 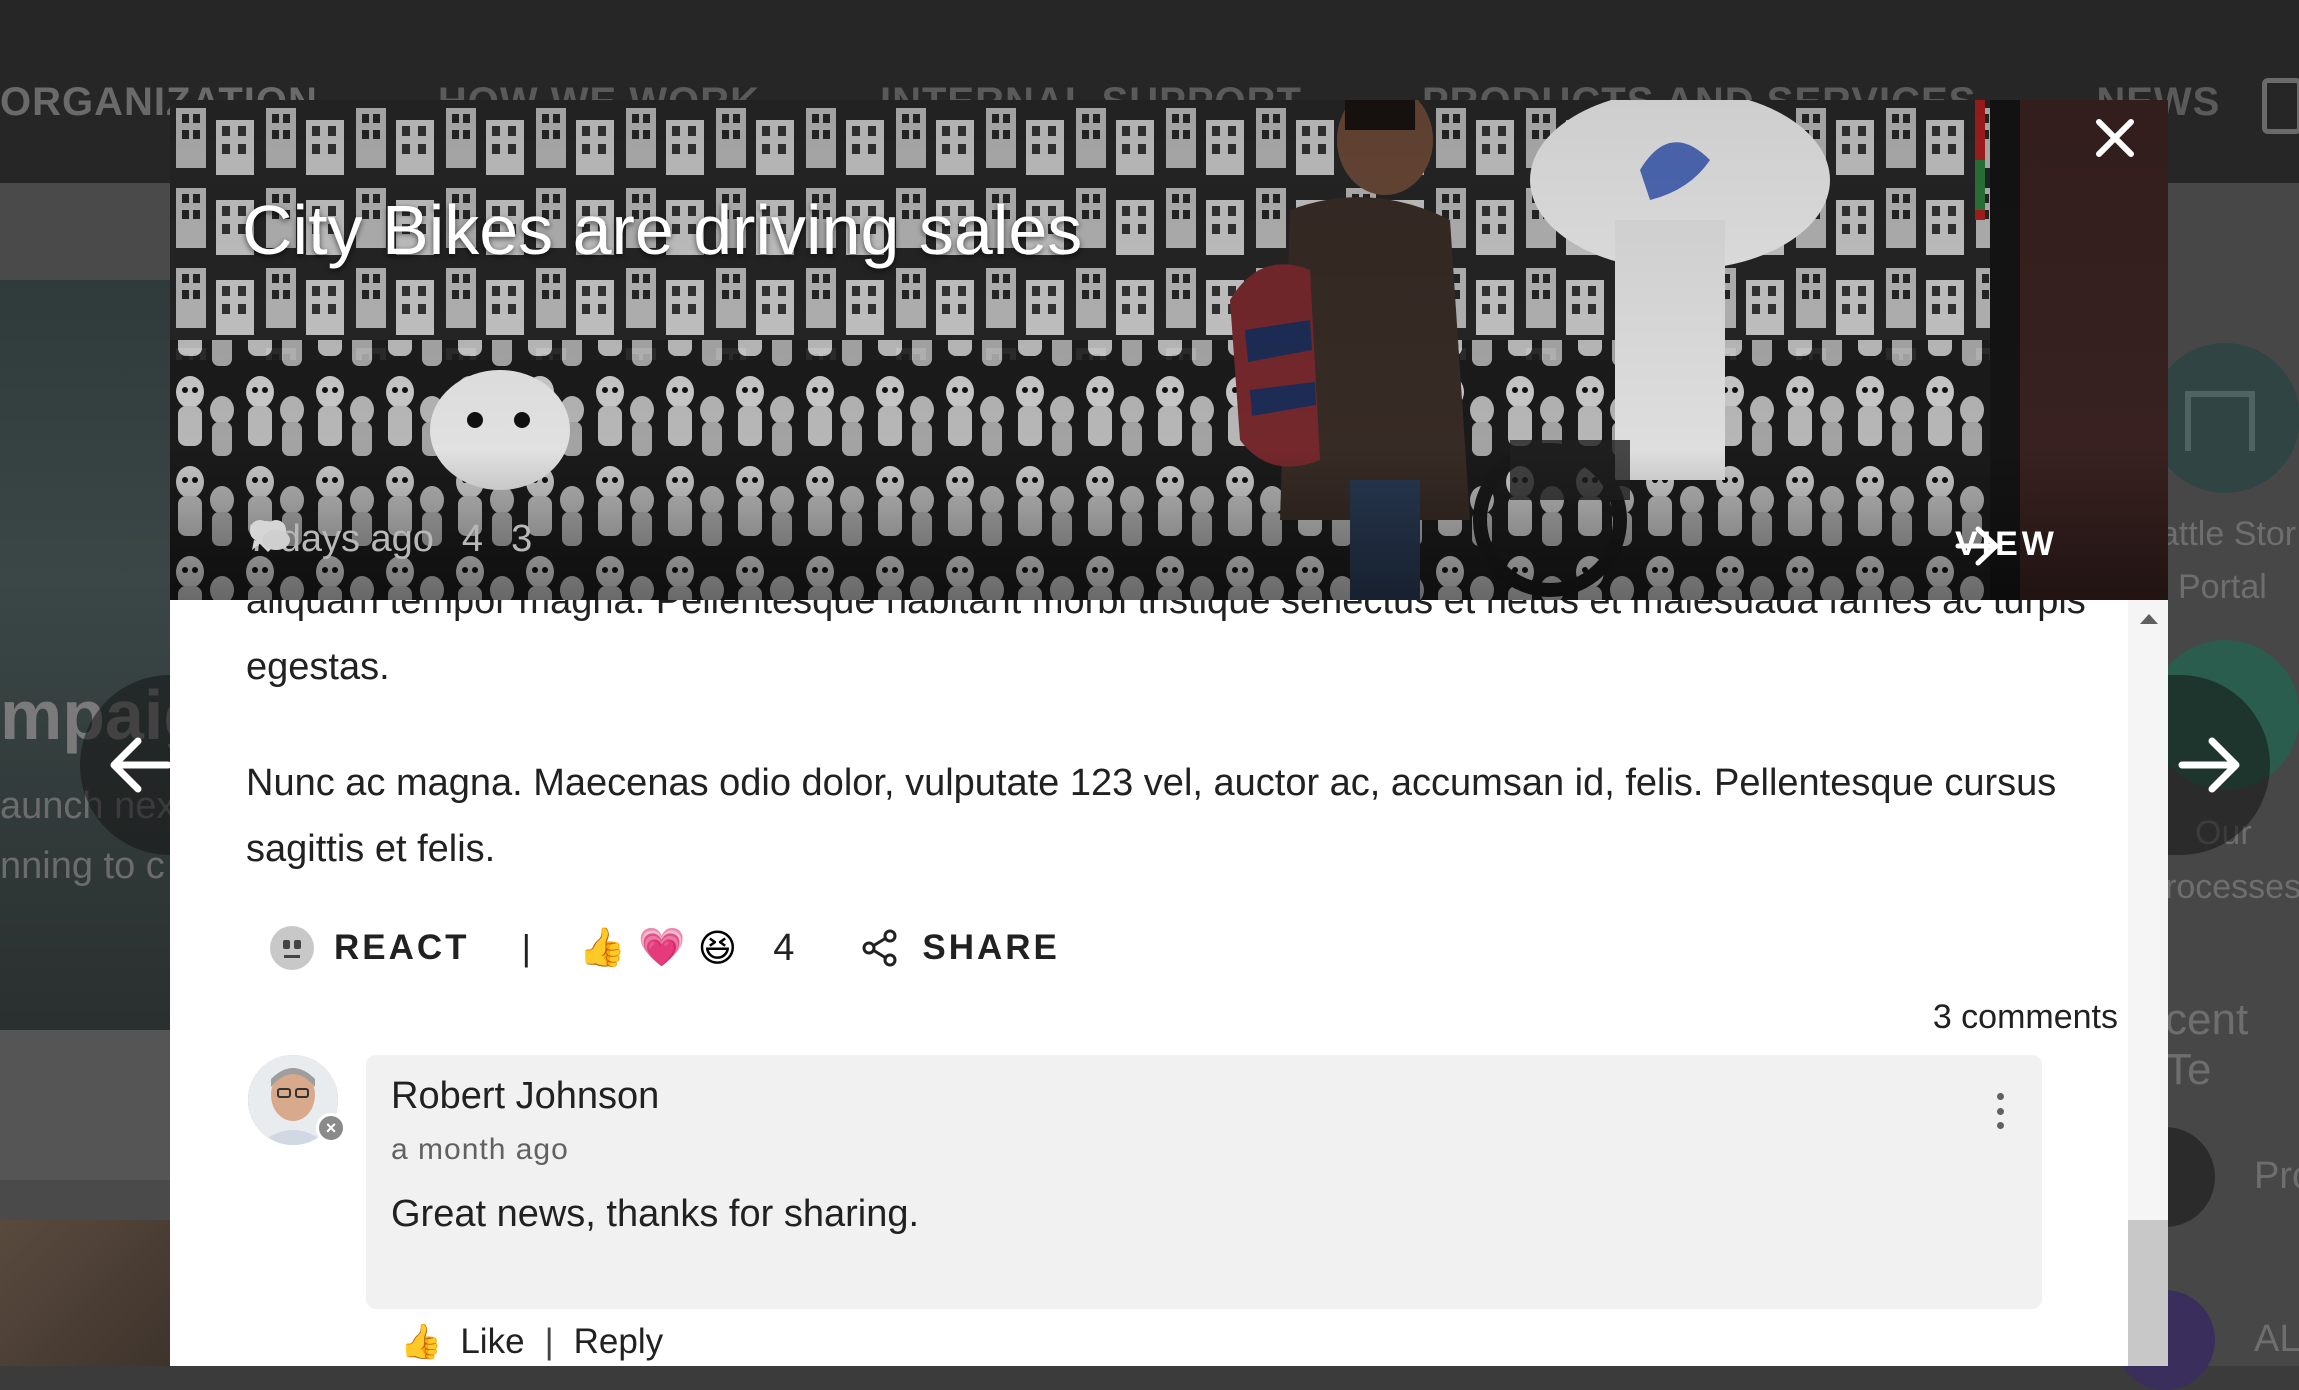 I want to click on scrollbar-thumb, so click(x=2148, y=1293).